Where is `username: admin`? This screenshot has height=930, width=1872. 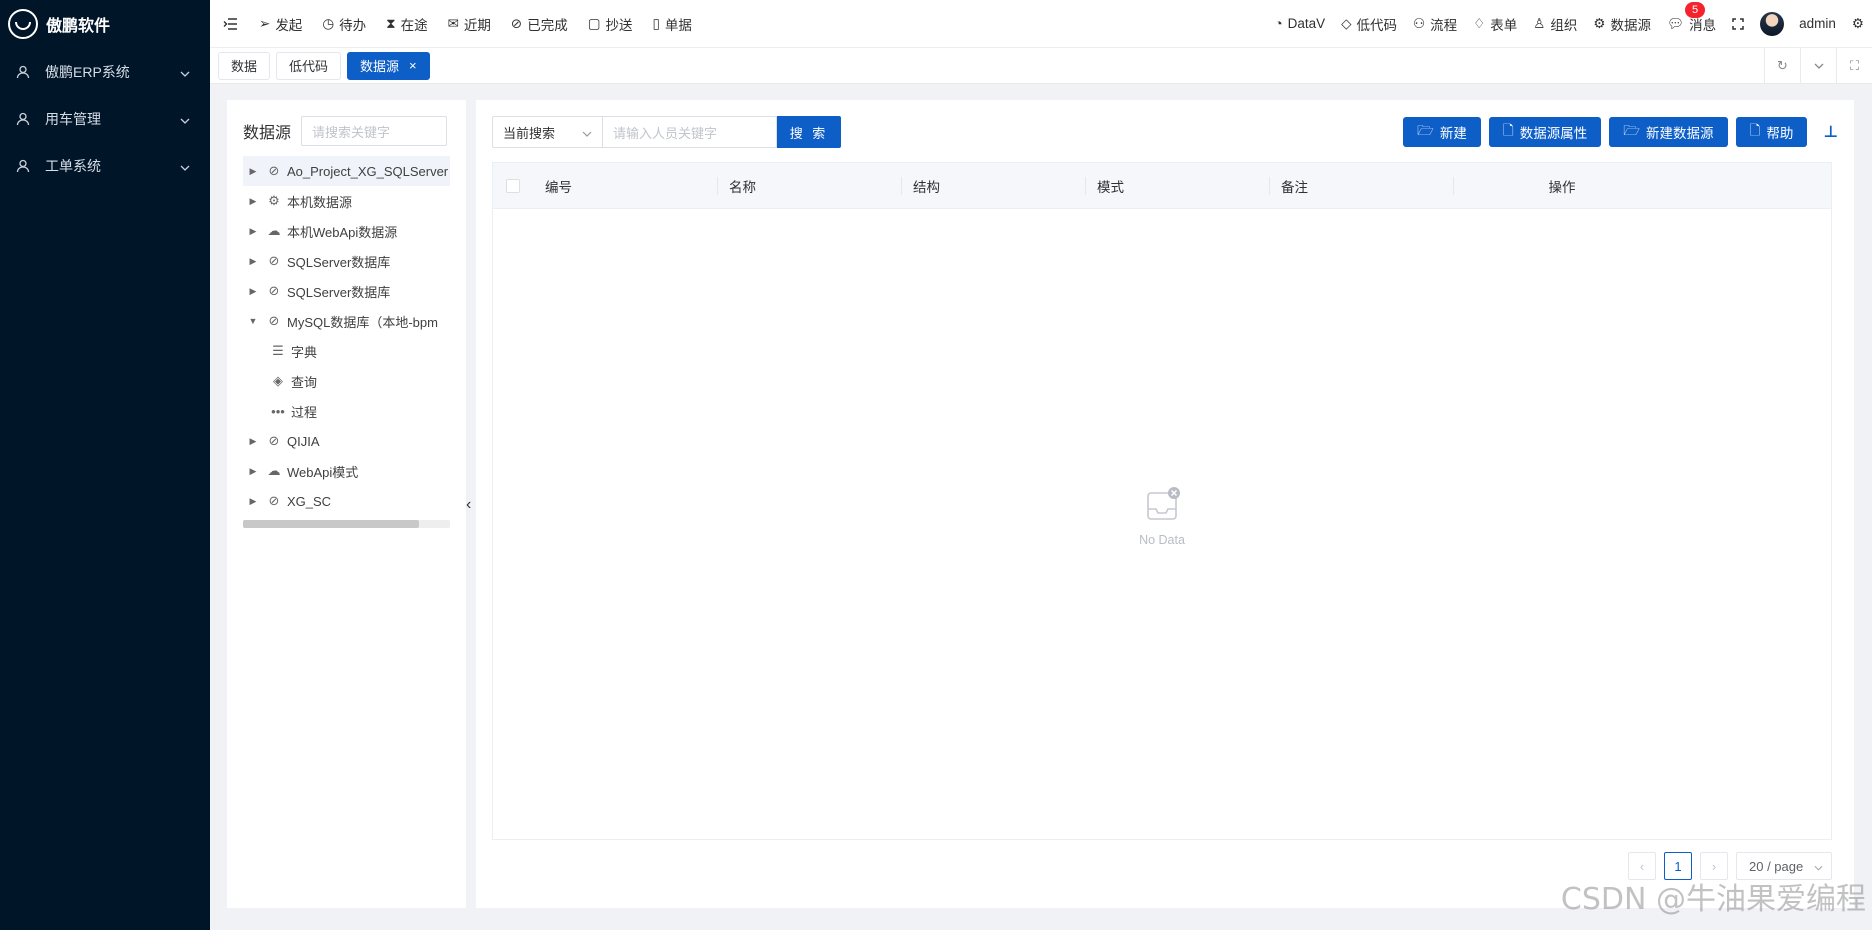 username: admin is located at coordinates (1817, 23).